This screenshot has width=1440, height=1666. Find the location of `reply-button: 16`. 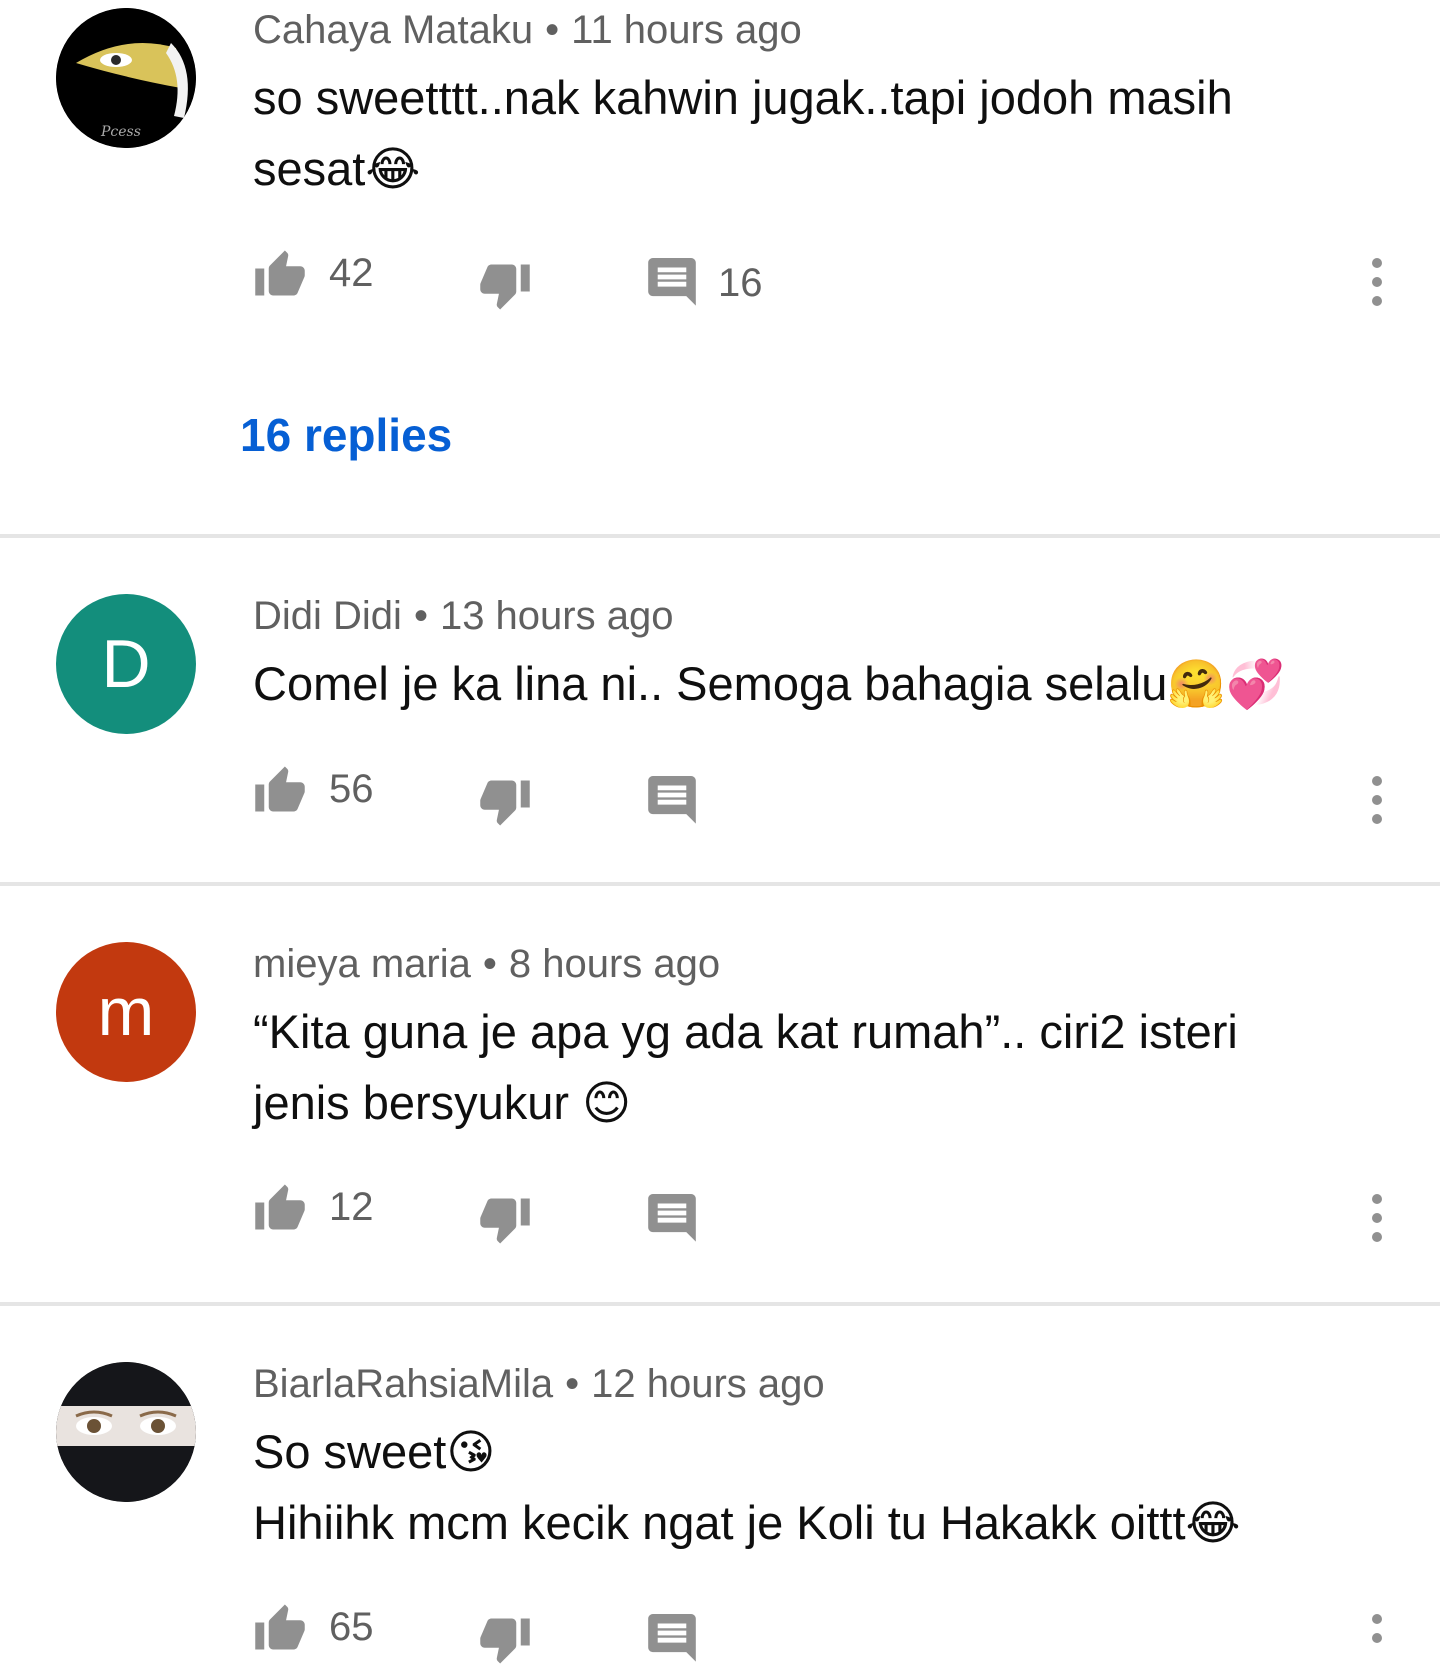

reply-button: 16 is located at coordinates (705, 283).